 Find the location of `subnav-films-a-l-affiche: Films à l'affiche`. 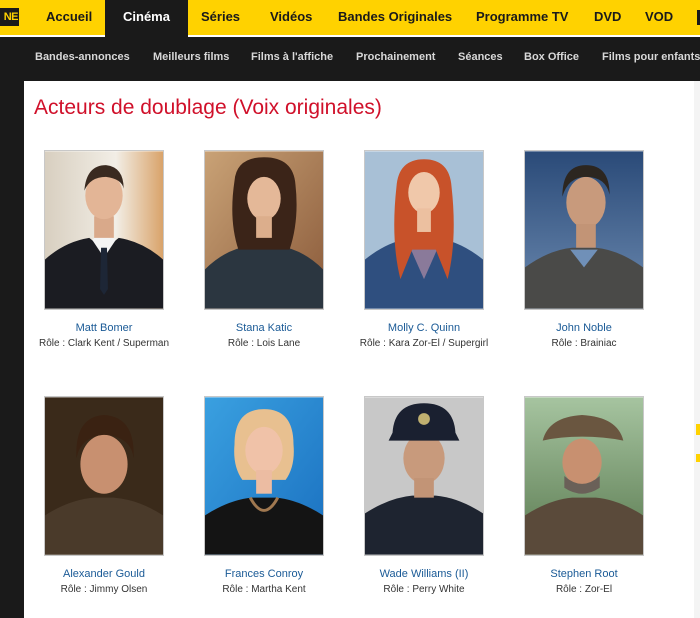

subnav-films-a-l-affiche: Films à l'affiche is located at coordinates (292, 57).